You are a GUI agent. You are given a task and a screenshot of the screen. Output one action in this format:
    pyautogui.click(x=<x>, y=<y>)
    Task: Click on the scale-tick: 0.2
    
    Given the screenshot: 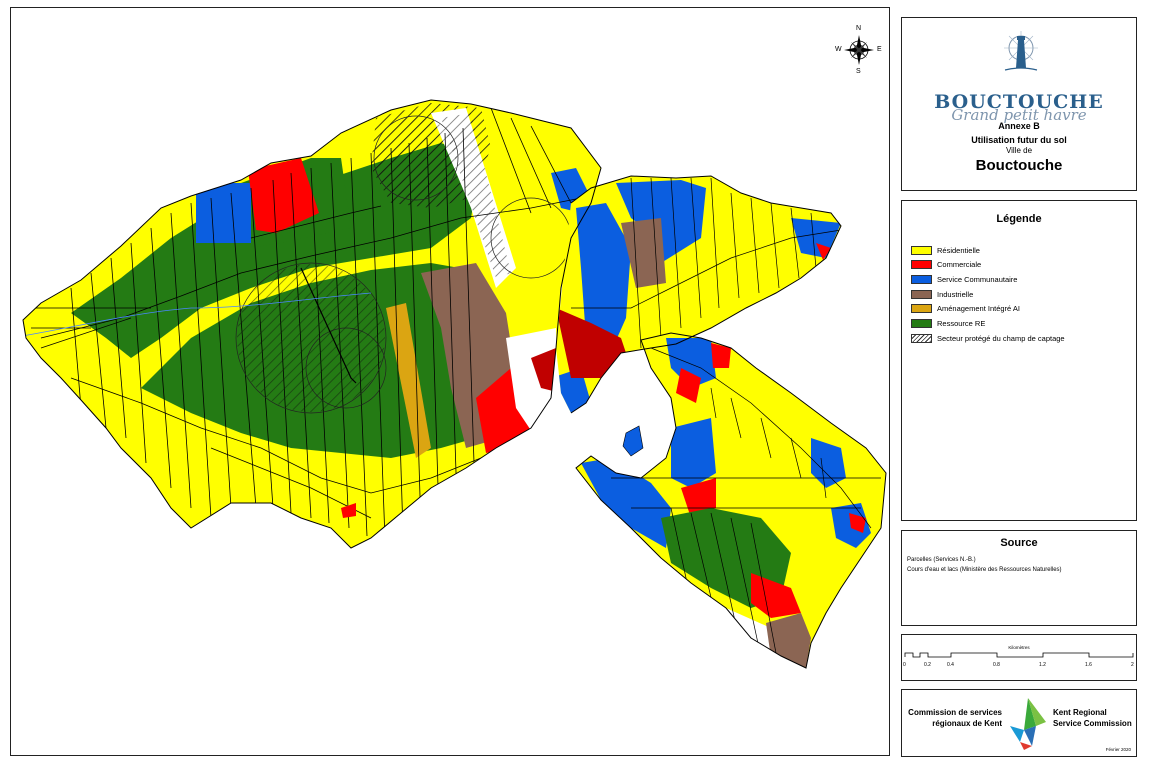 What is the action you would take?
    pyautogui.click(x=927, y=665)
    